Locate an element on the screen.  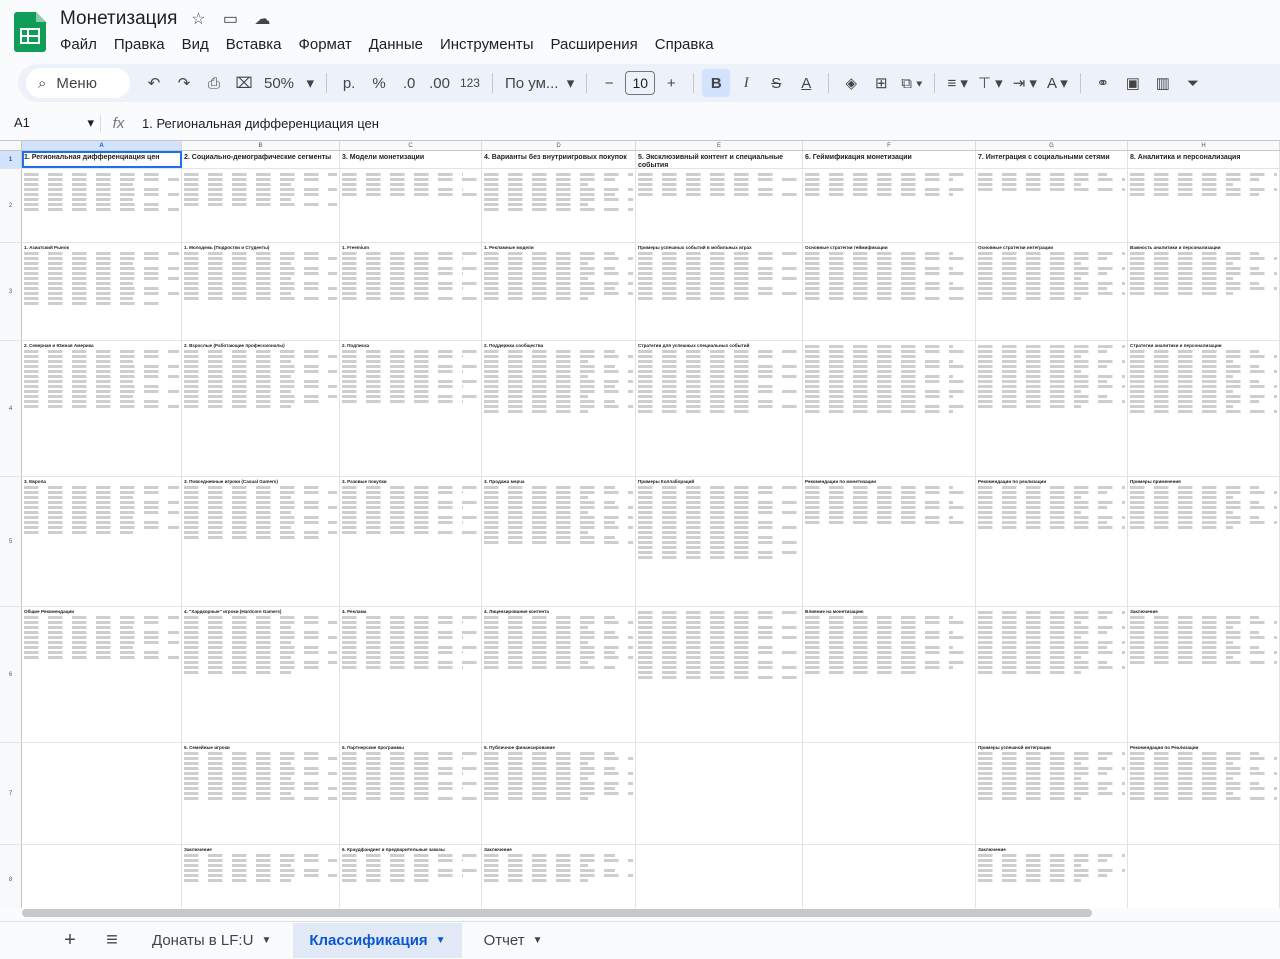
menu-insert: Вставка is located at coordinates (258, 44).